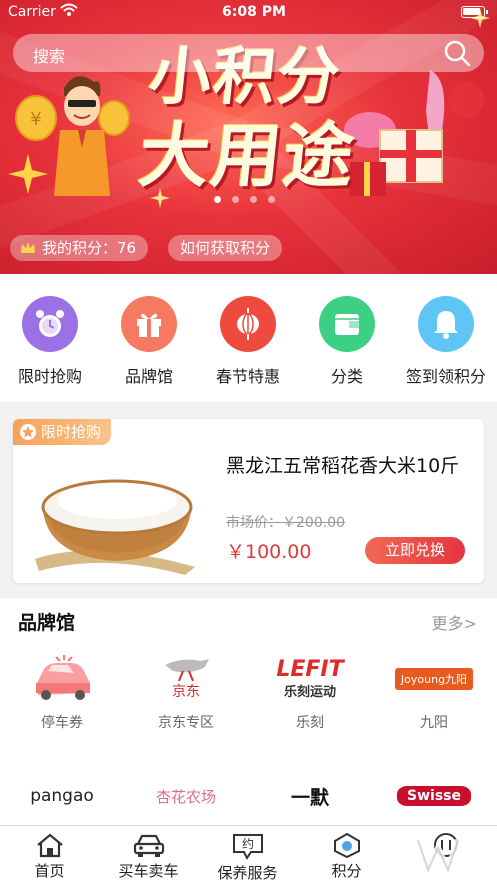 This screenshot has height=883, width=497. What do you see at coordinates (69, 9) in the screenshot?
I see `wifi-icon` at bounding box center [69, 9].